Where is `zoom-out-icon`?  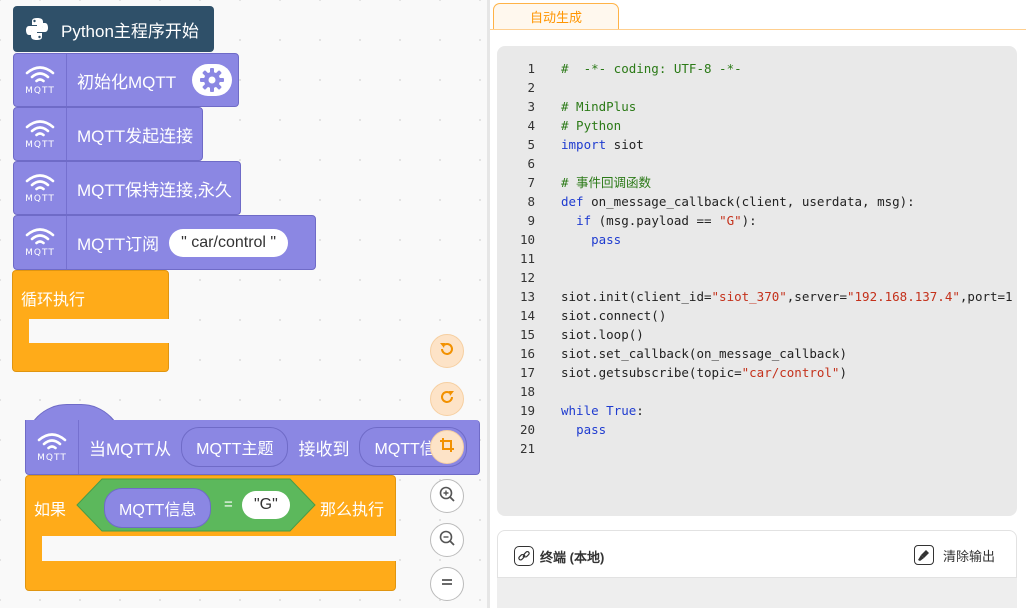 zoom-out-icon is located at coordinates (447, 540).